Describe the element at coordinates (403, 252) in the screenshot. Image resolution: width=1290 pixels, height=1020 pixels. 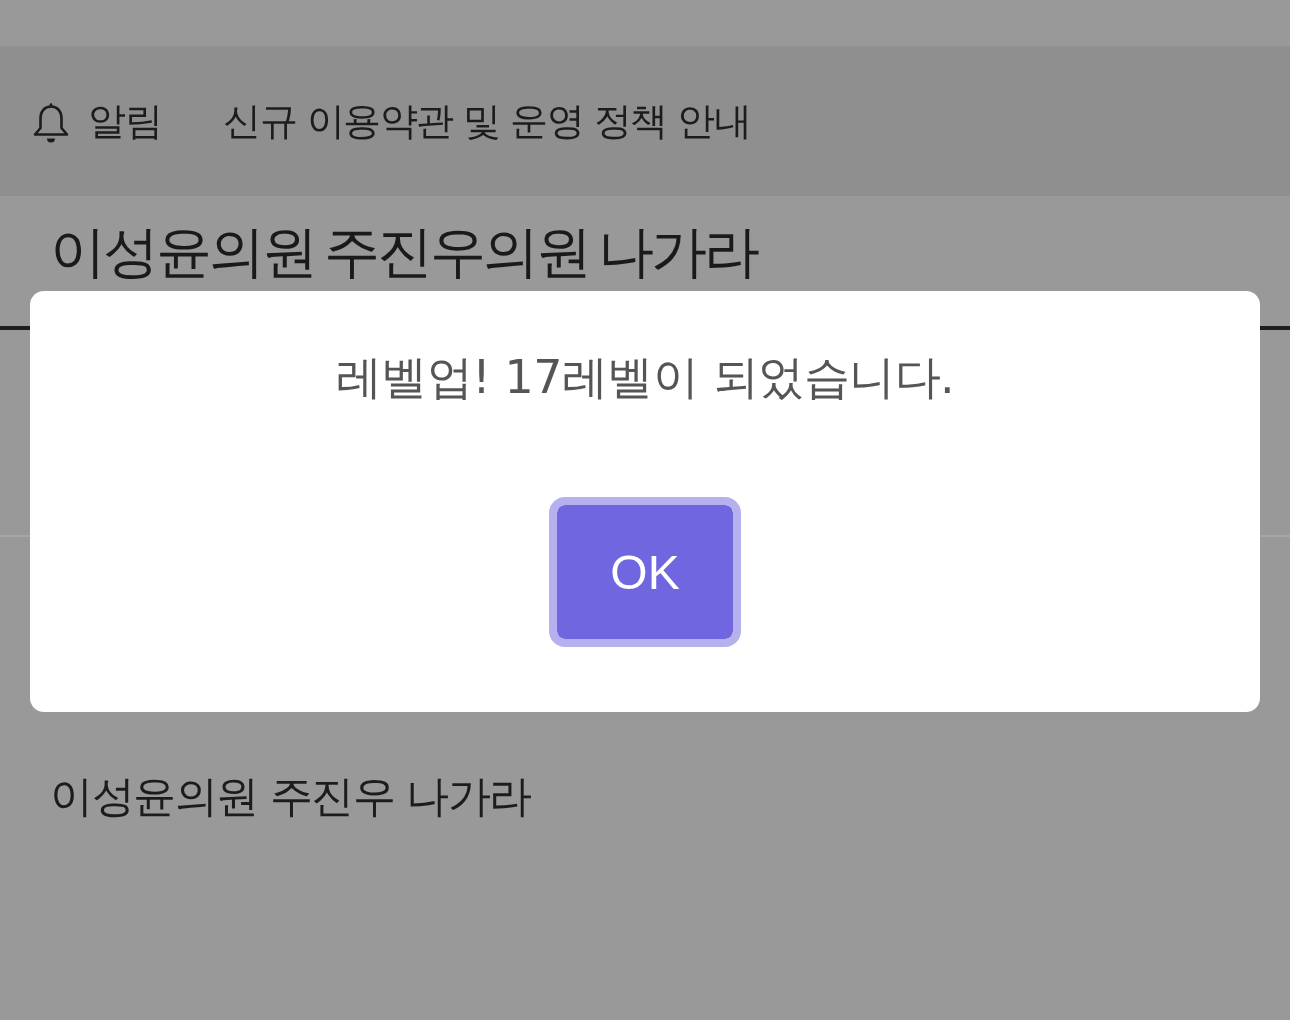
I see `post-title: 이성윤의원 주진우의원 나가라` at that location.